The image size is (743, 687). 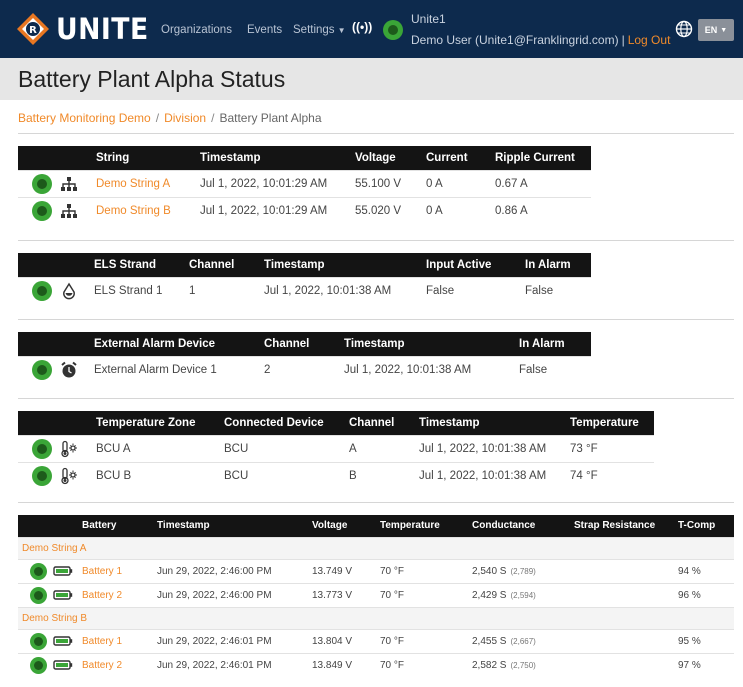 I want to click on header-external-alarm-device: External Alarm Device, so click(x=175, y=344).